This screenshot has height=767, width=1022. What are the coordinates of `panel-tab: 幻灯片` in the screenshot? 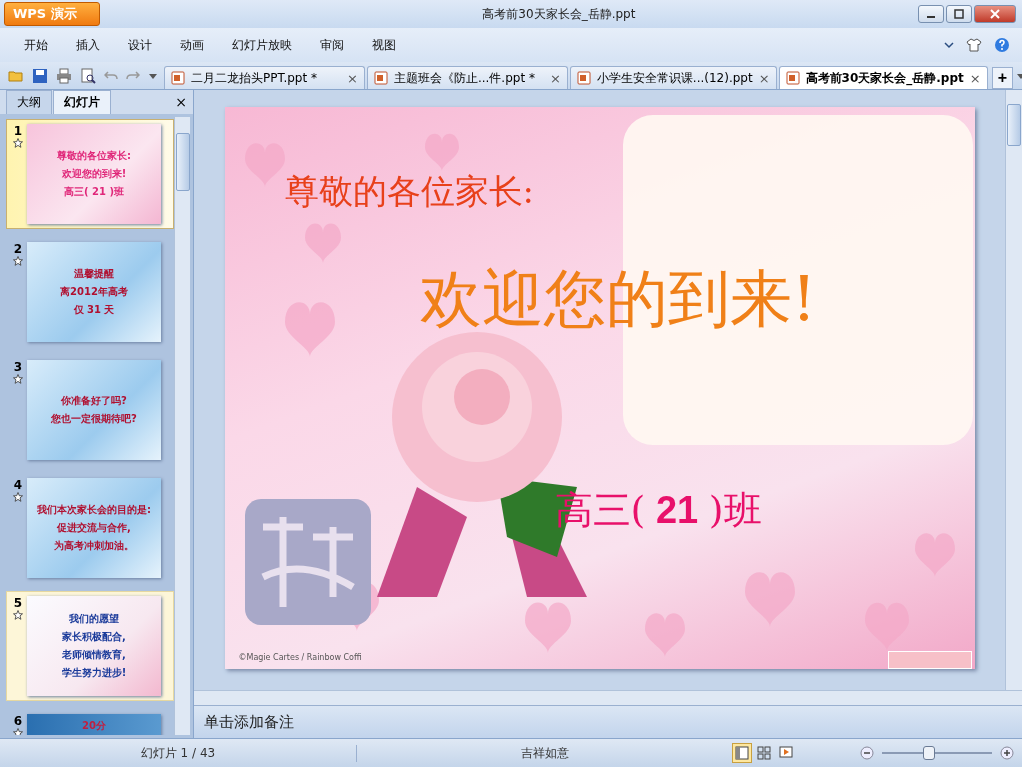 It's located at (82, 102).